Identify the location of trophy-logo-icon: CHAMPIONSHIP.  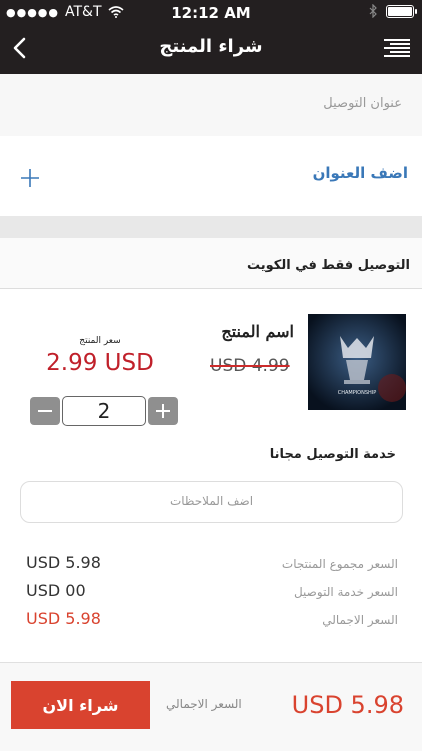
(357, 362).